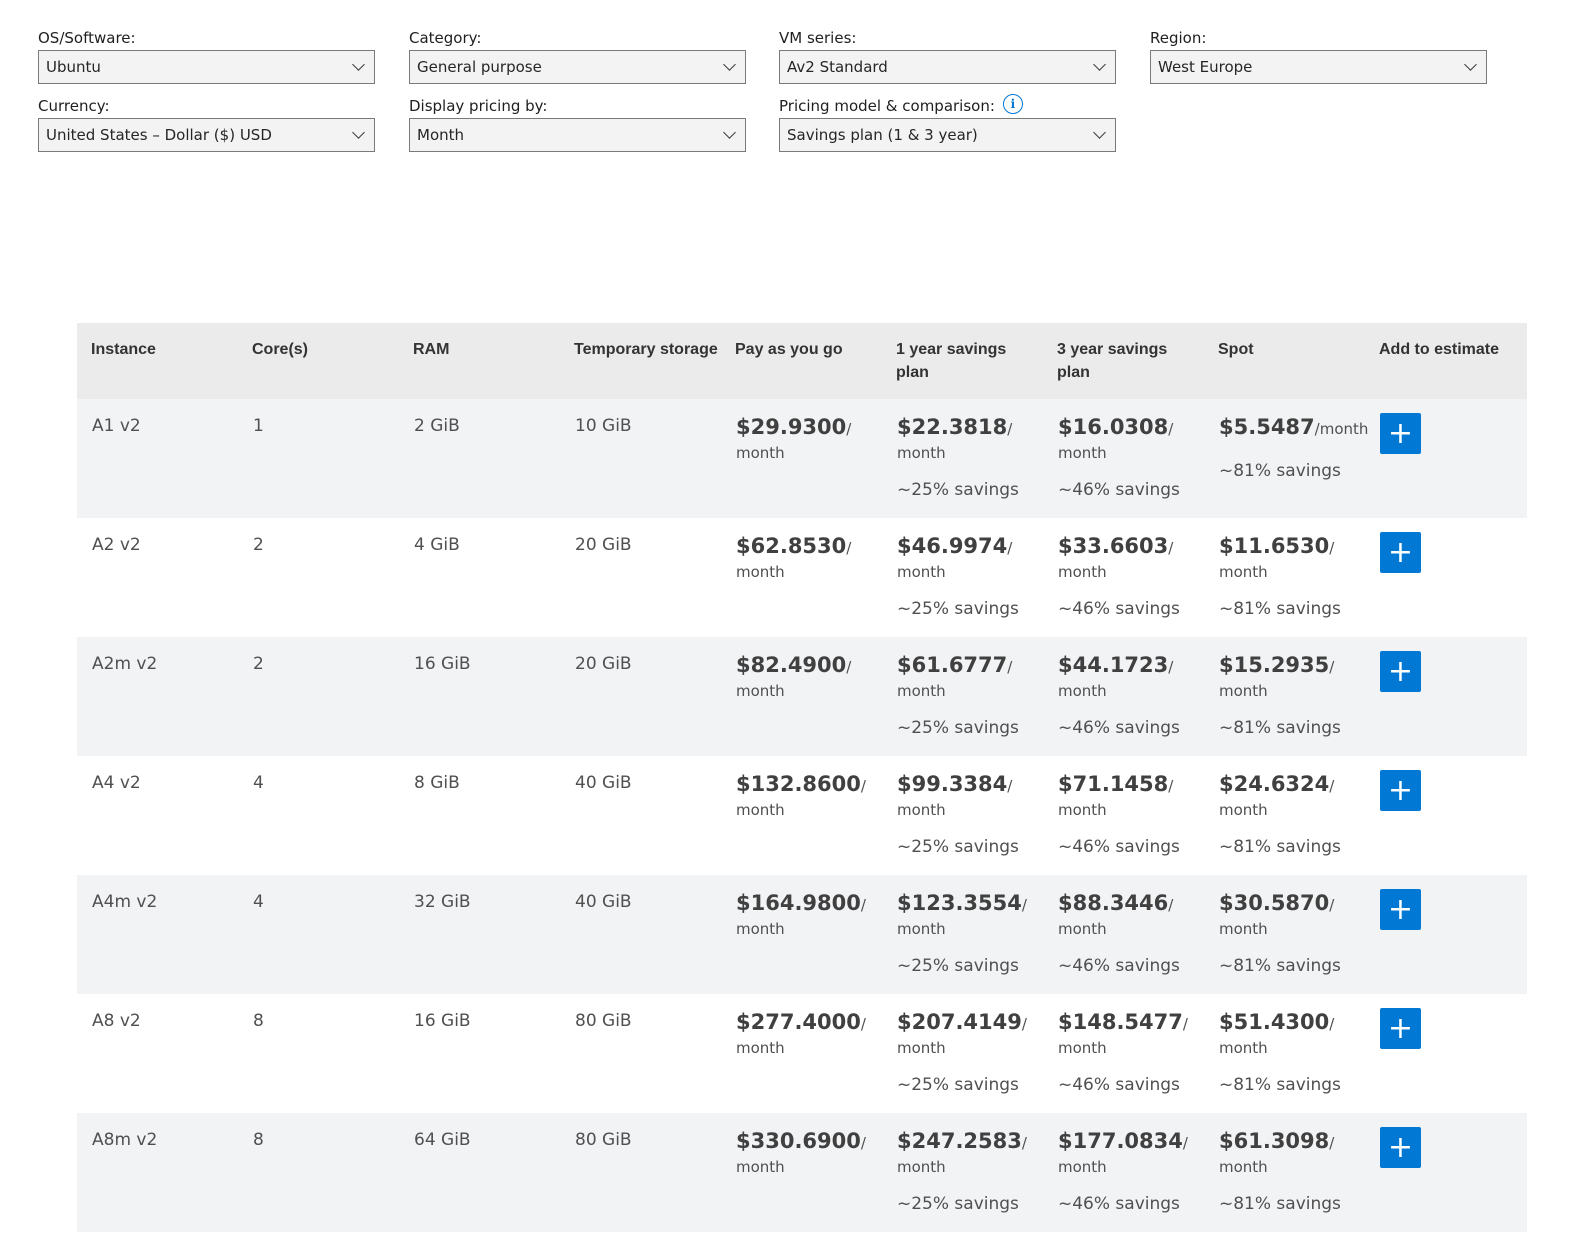 This screenshot has width=1569, height=1251. Describe the element at coordinates (791, 427) in the screenshot. I see `payg-price: $29.9300` at that location.